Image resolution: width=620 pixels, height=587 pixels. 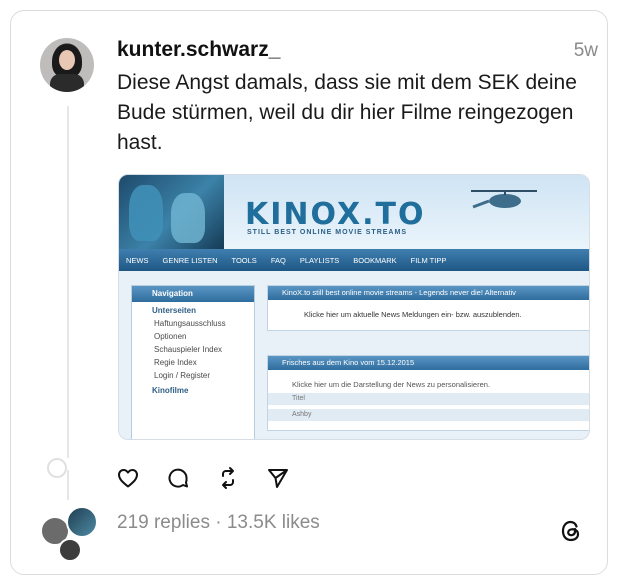 I want to click on send-icon, so click(x=278, y=478).